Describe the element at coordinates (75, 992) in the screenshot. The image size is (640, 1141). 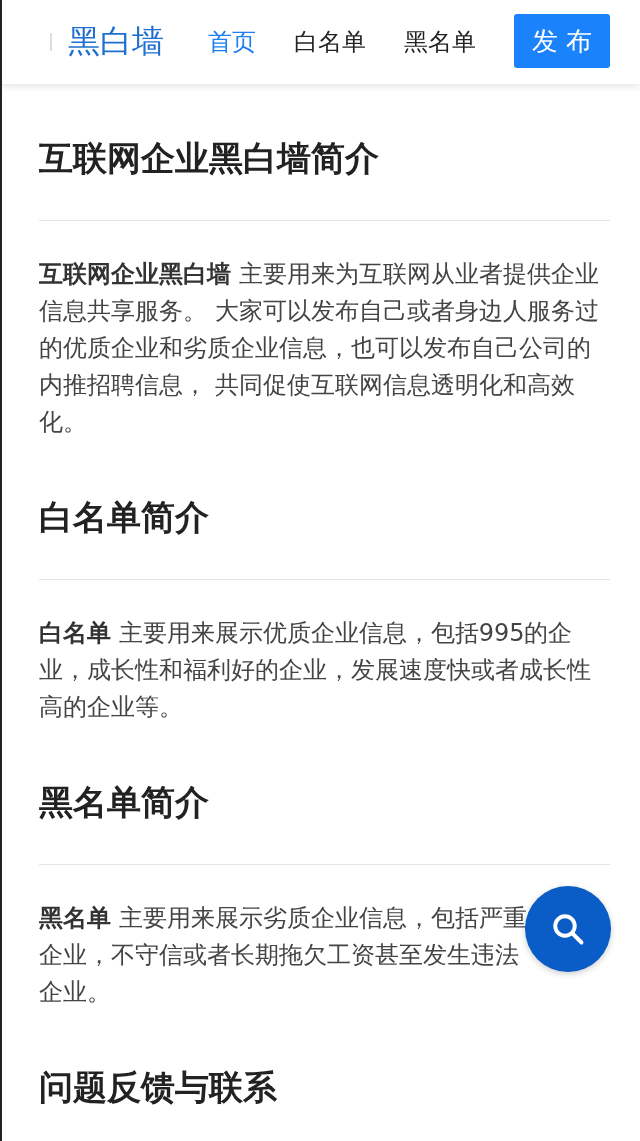
I see `paragraph-line: 企业。` at that location.